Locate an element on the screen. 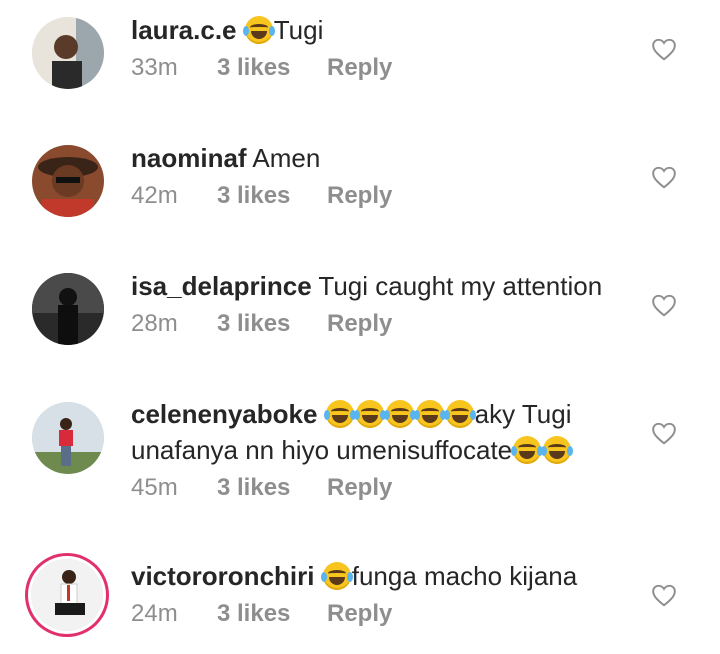  username: victororonchiri is located at coordinates (222, 576).